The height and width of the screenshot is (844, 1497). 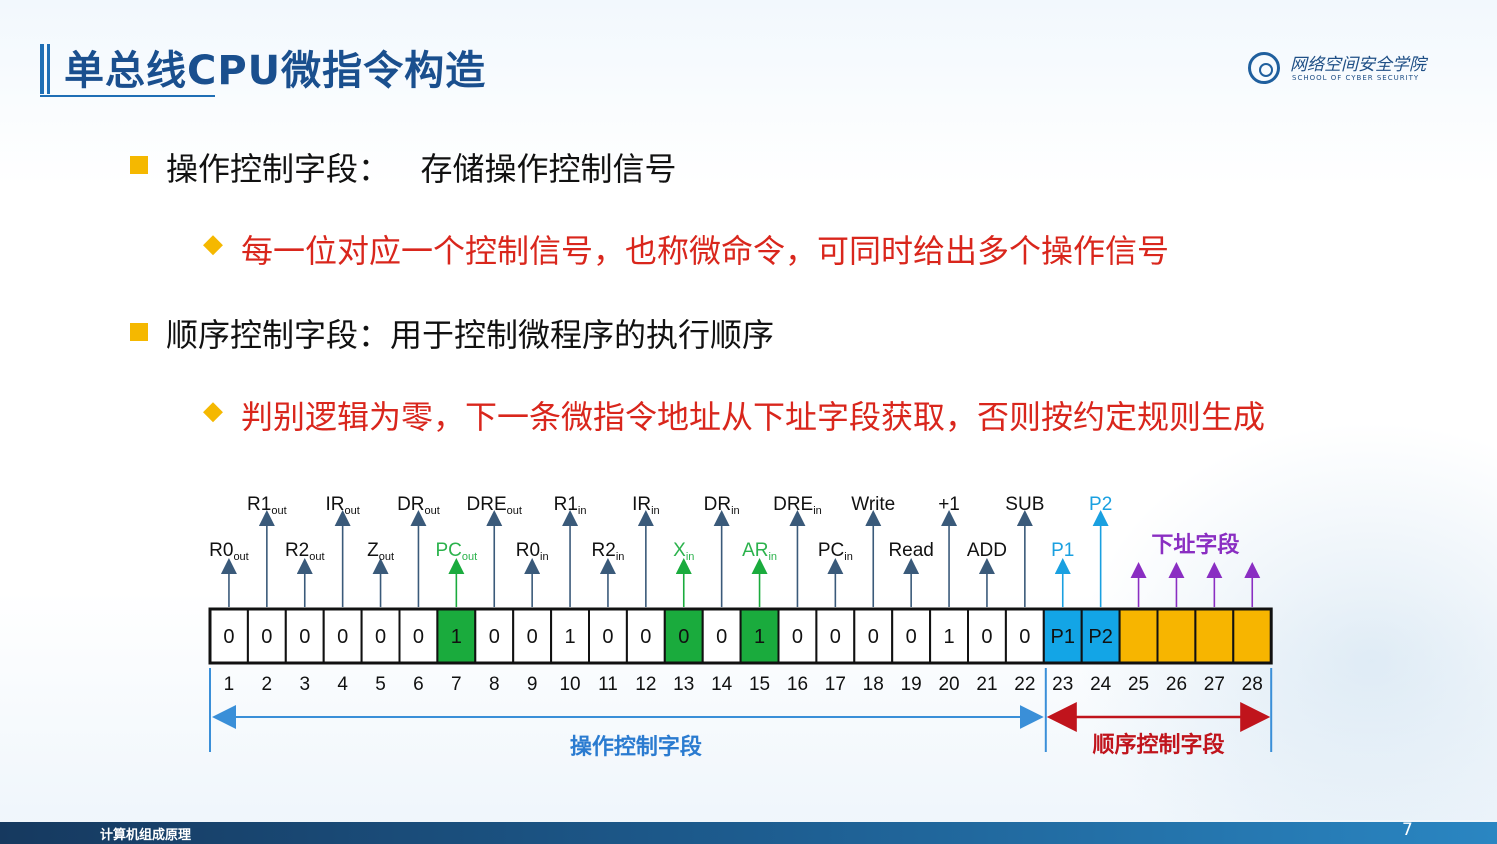 What do you see at coordinates (646, 505) in the screenshot?
I see `signal-label: IRin` at bounding box center [646, 505].